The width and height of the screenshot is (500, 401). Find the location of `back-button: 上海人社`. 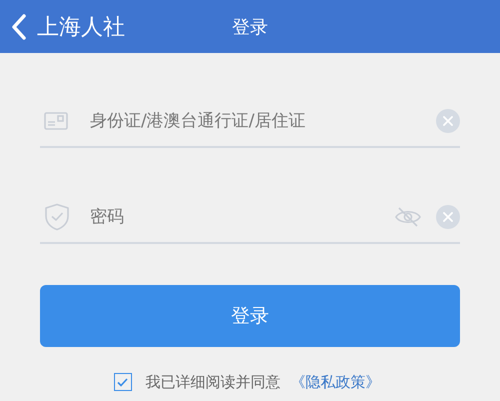

back-button: 上海人社 is located at coordinates (62, 27).